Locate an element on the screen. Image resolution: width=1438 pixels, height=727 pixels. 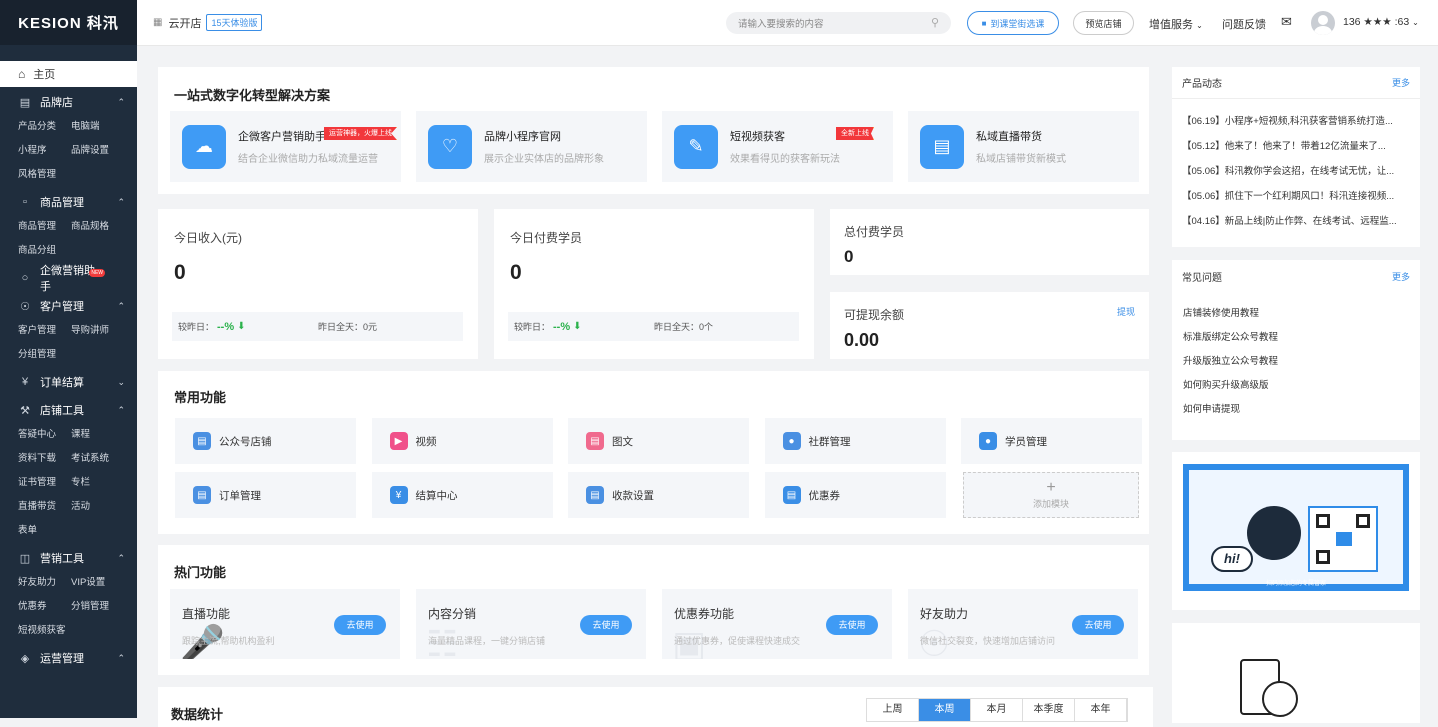
value-added-menu: 增值服务 ⌄ is located at coordinates (1176, 24).